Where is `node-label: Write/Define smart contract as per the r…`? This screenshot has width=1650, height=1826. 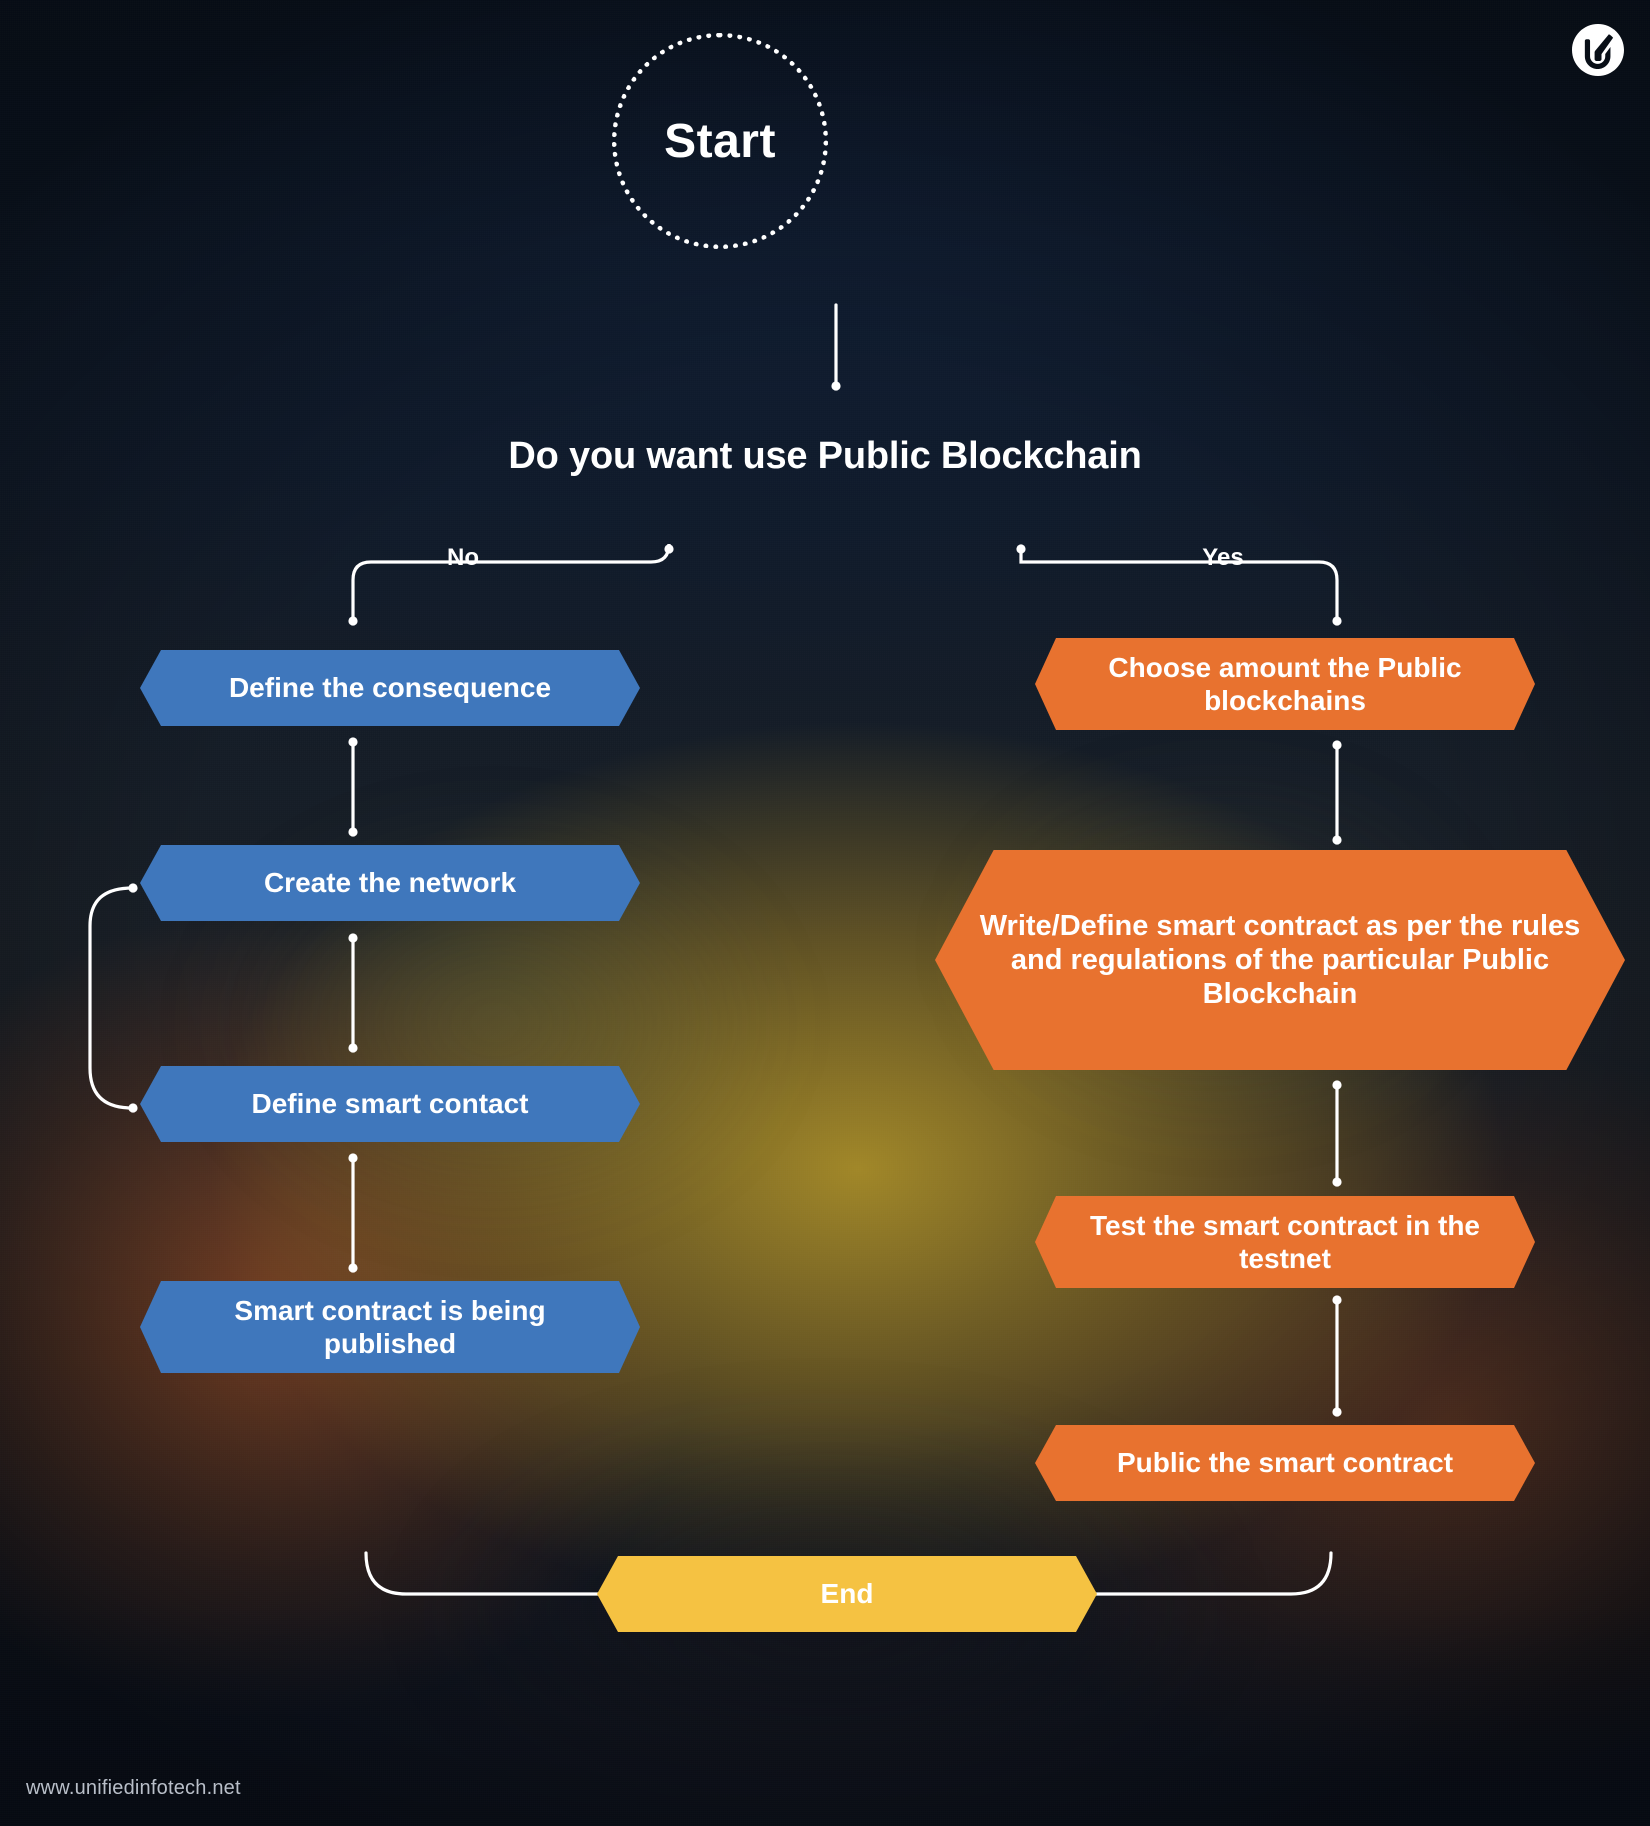
node-label: Write/Define smart contract as per the r… is located at coordinates (1280, 960).